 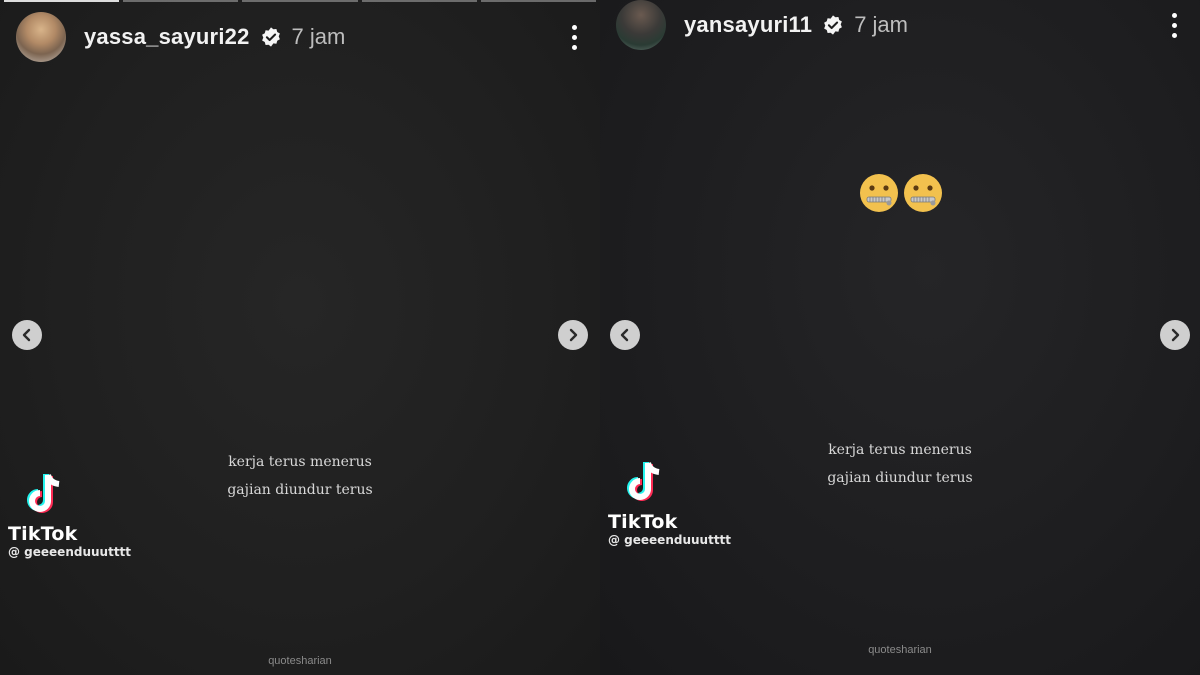 I want to click on username: yassa_sayuri22, so click(x=167, y=37).